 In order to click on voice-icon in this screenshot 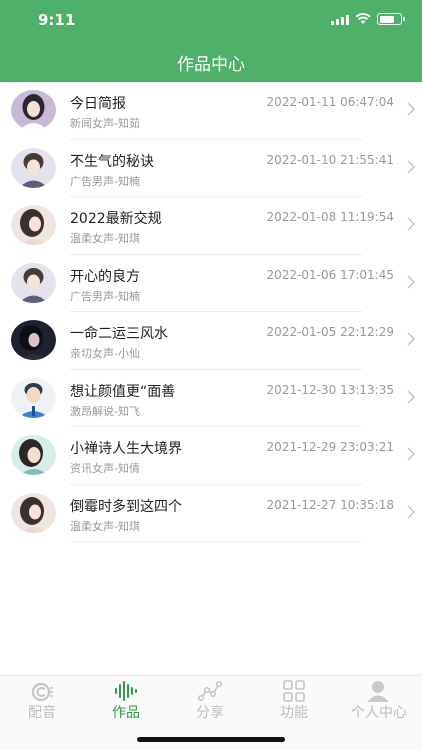, I will do `click(42, 692)`.